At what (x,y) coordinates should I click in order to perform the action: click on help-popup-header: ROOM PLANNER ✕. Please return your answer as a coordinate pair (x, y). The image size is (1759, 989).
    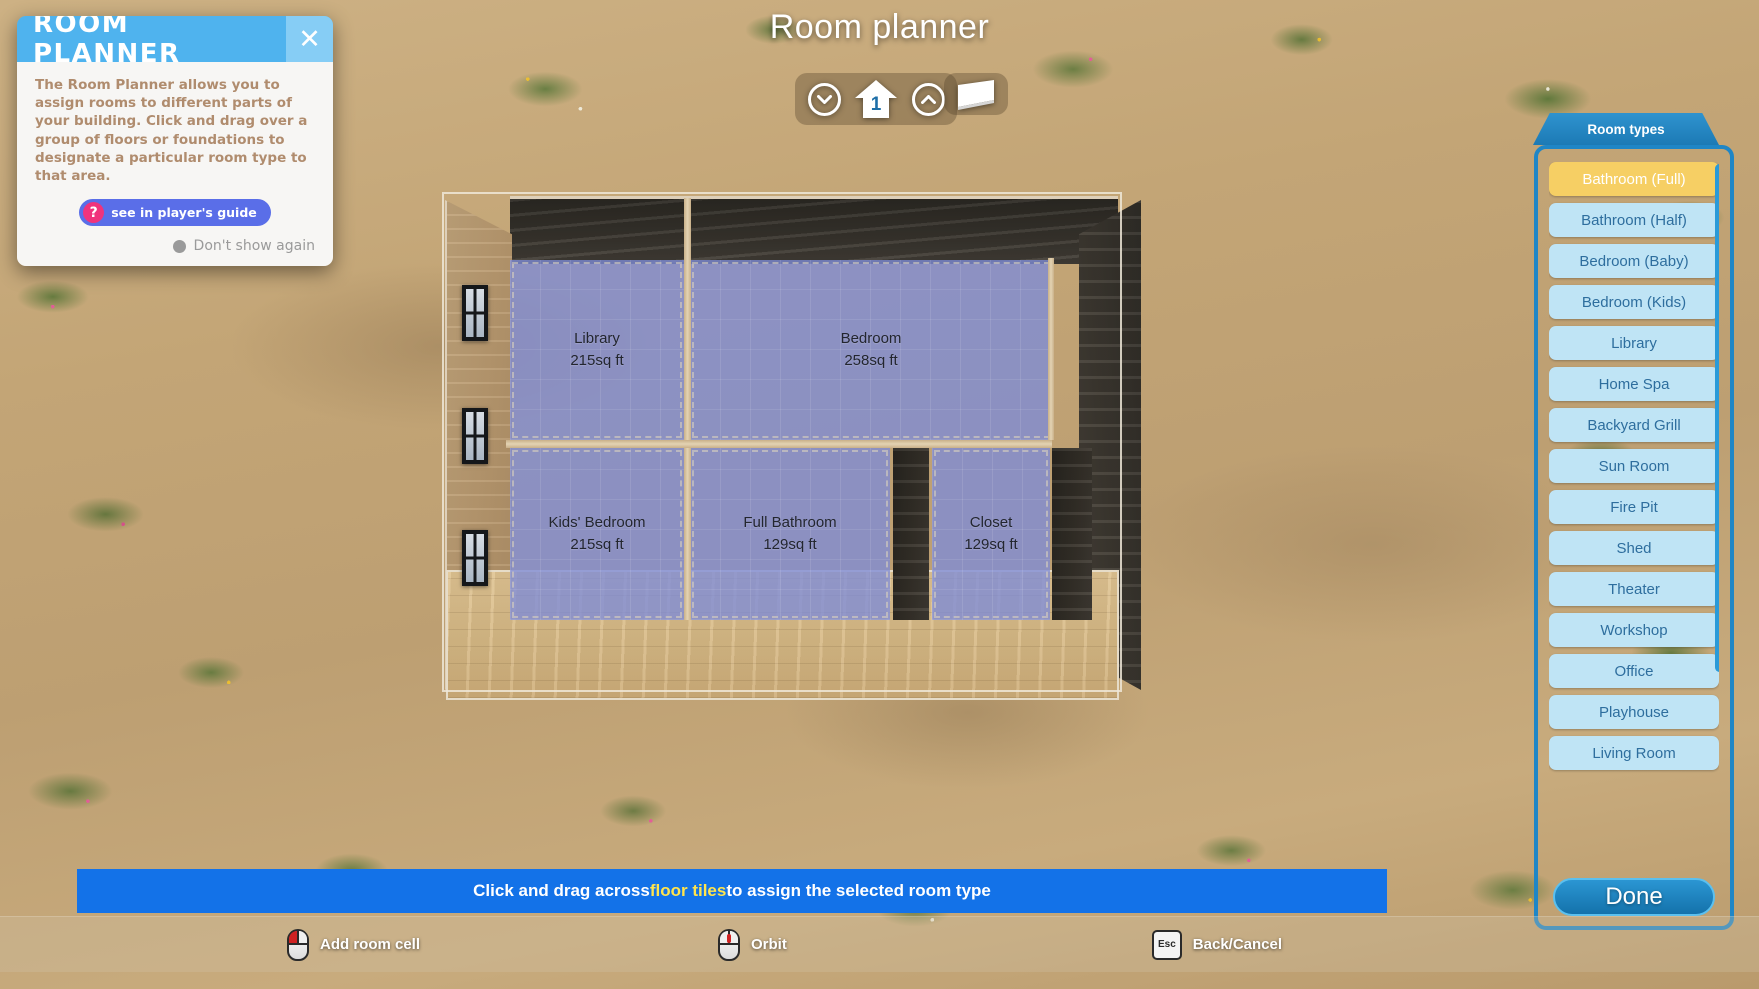
    Looking at the image, I should click on (175, 42).